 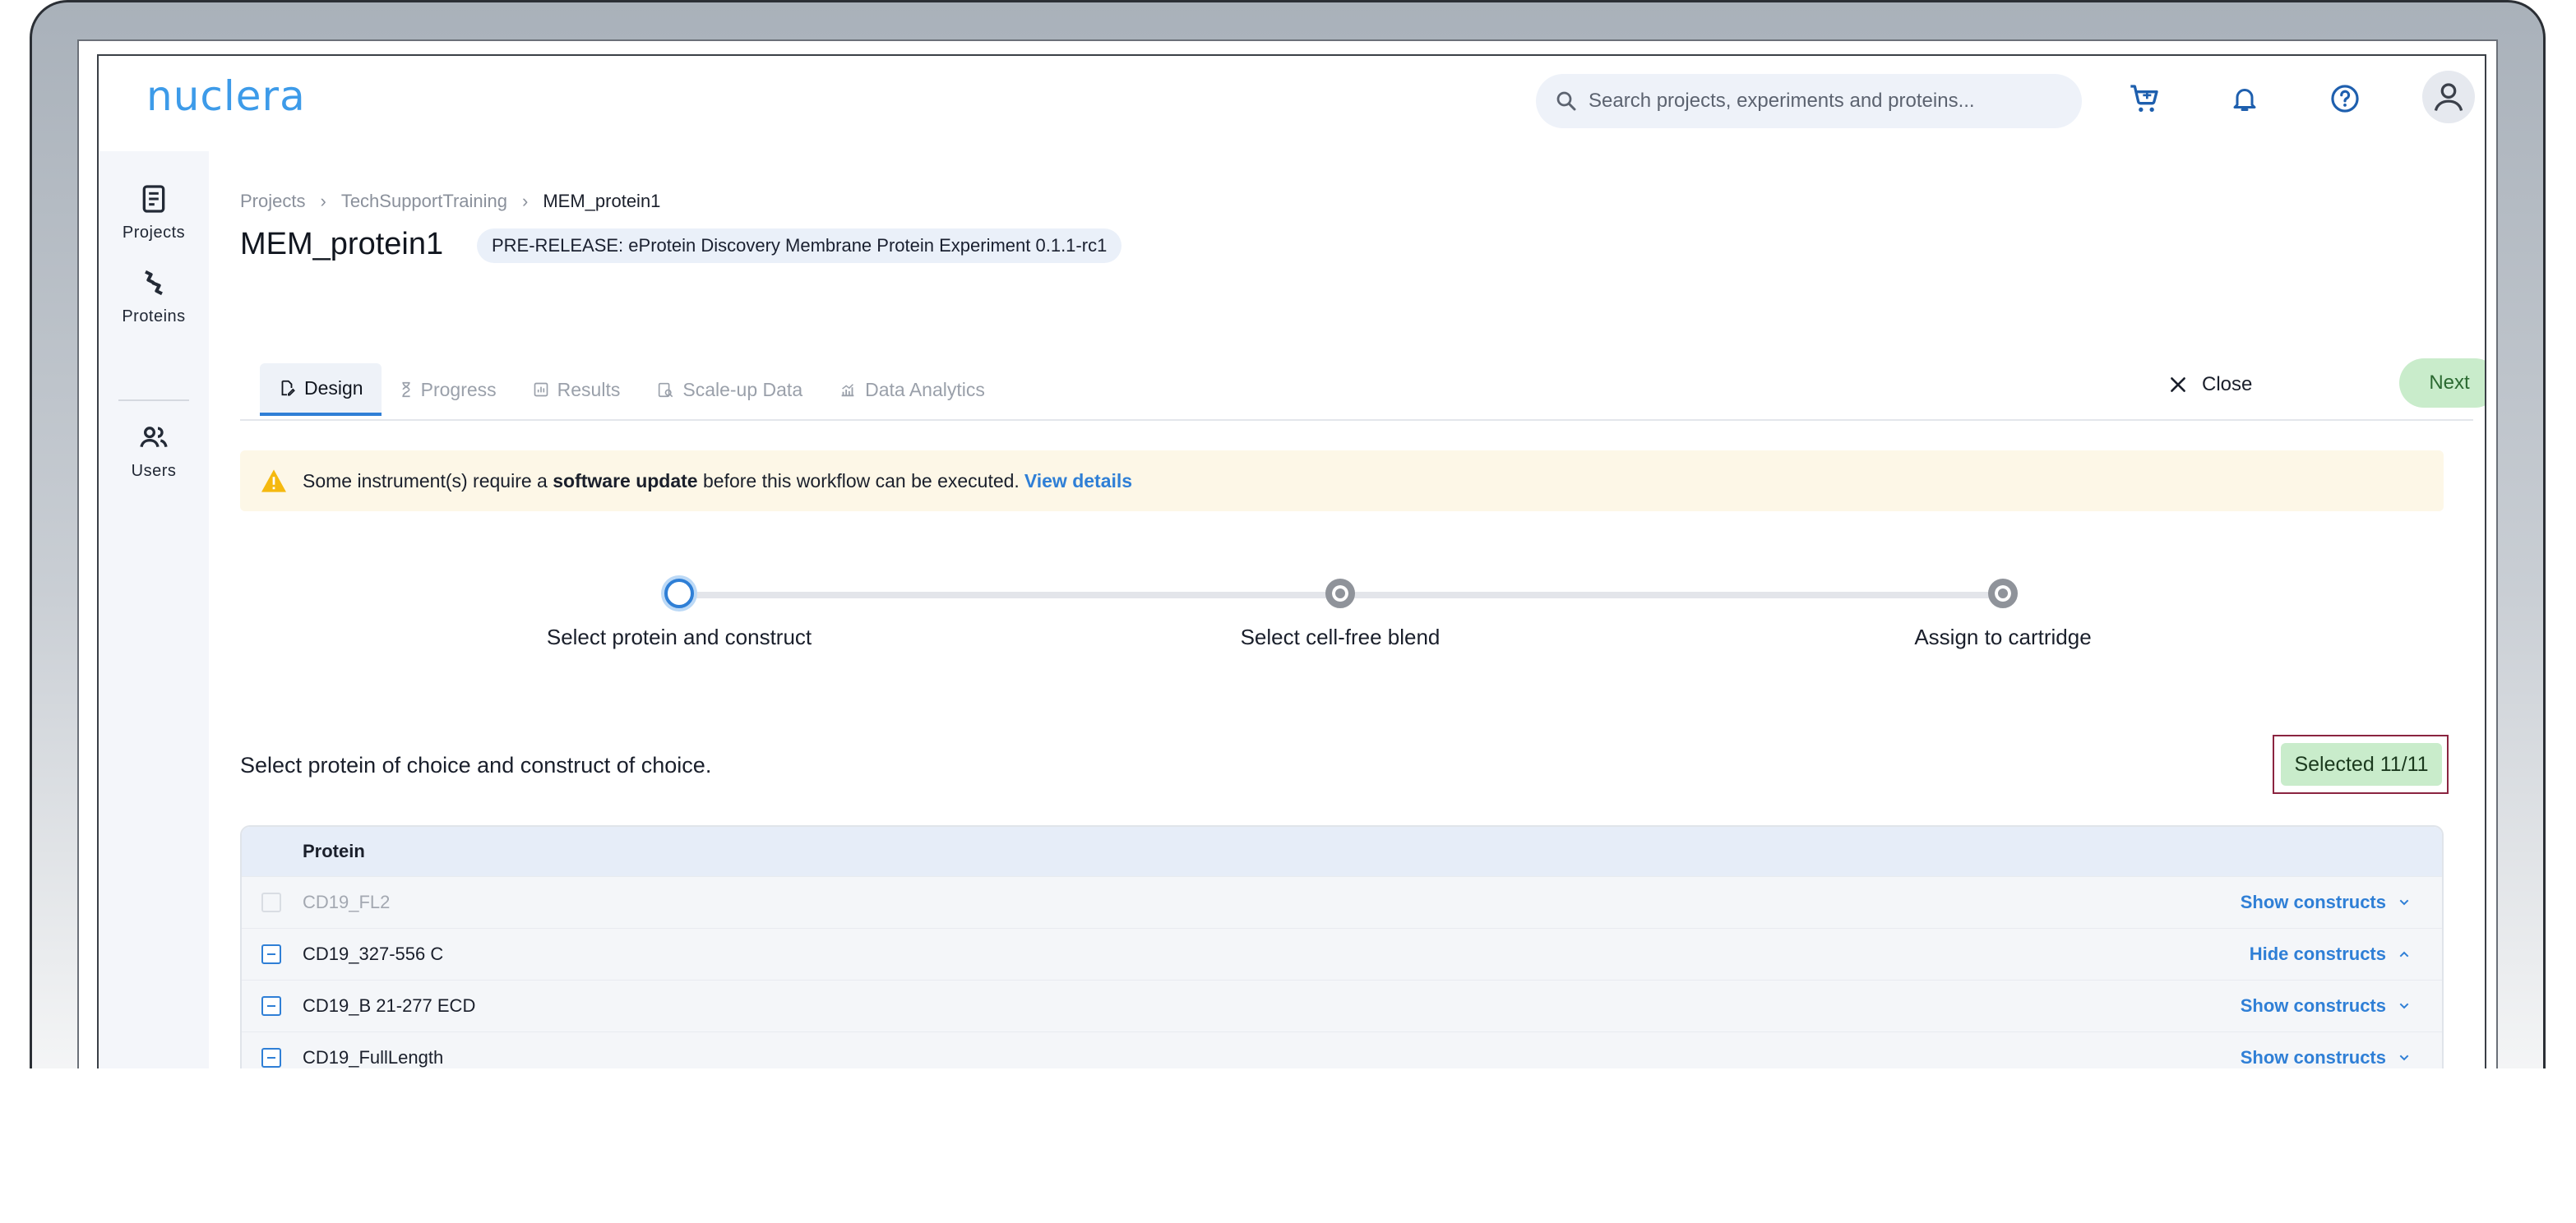 What do you see at coordinates (742, 389) in the screenshot?
I see `tab-scale-up-data-label: Scale-up Data` at bounding box center [742, 389].